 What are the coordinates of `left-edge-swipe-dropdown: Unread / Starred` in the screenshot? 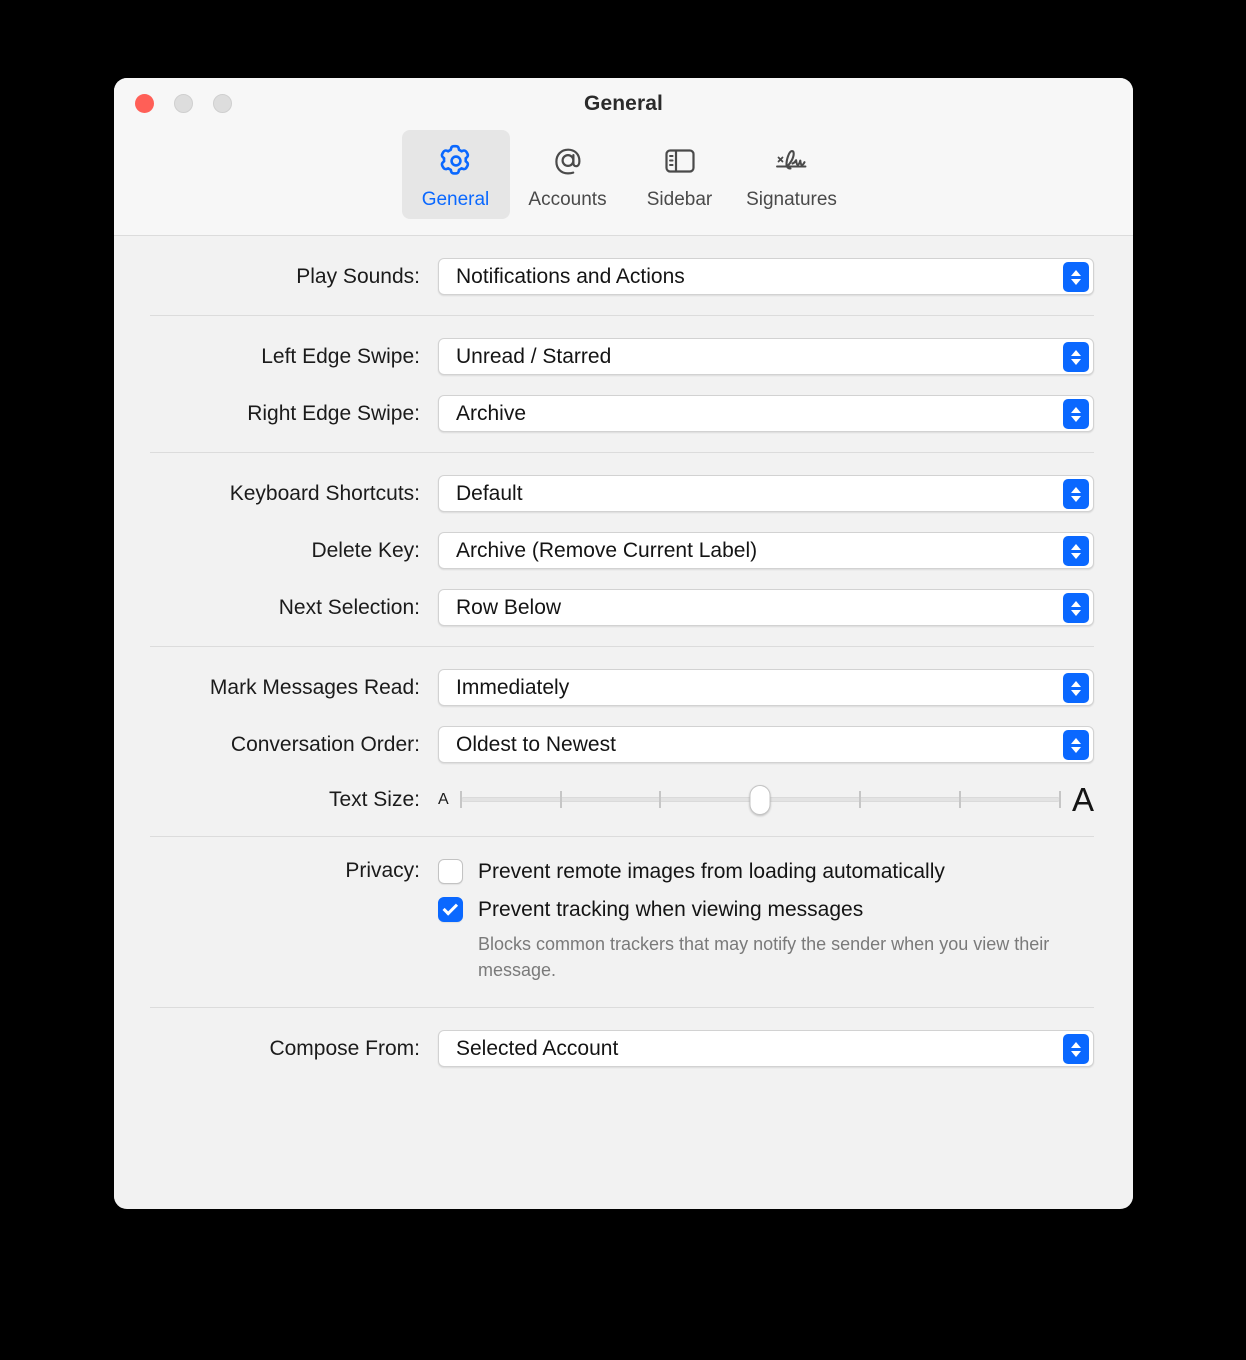 It's located at (766, 356).